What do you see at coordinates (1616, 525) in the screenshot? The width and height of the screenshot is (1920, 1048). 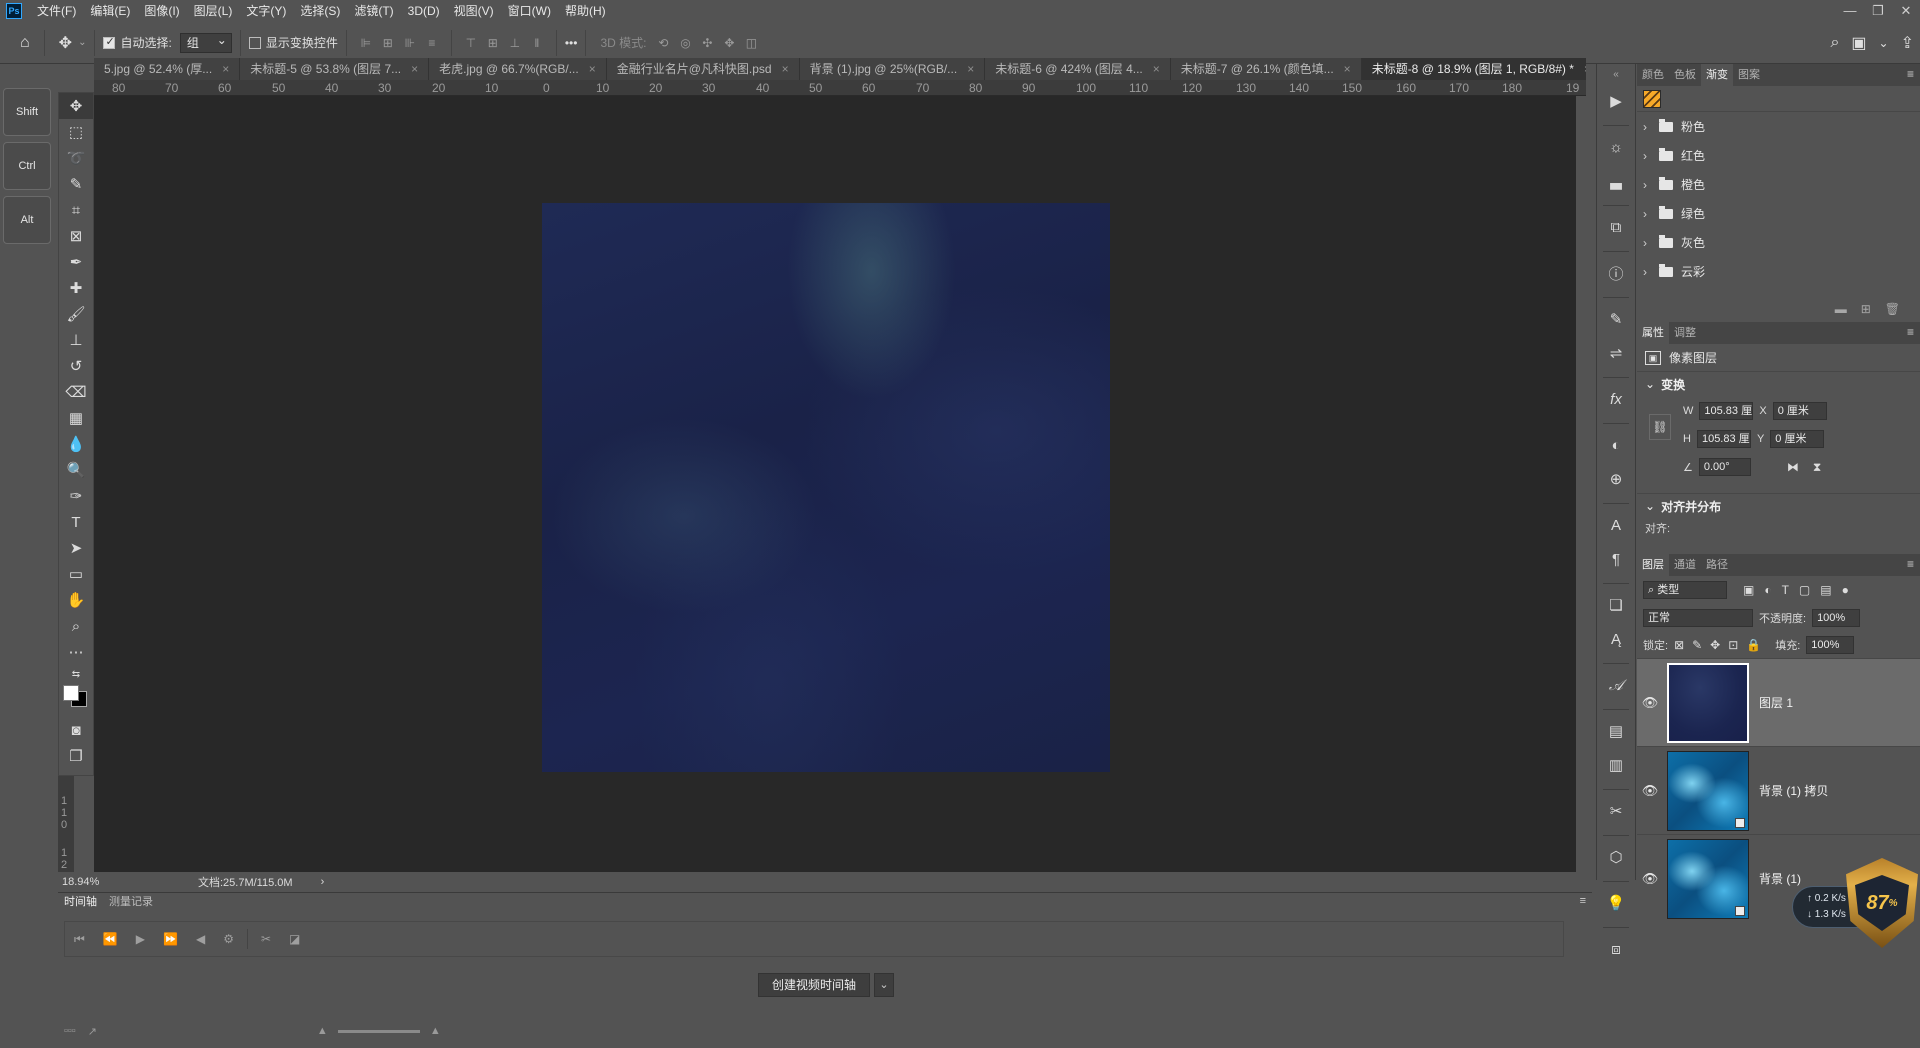 I see `character-icon: A` at bounding box center [1616, 525].